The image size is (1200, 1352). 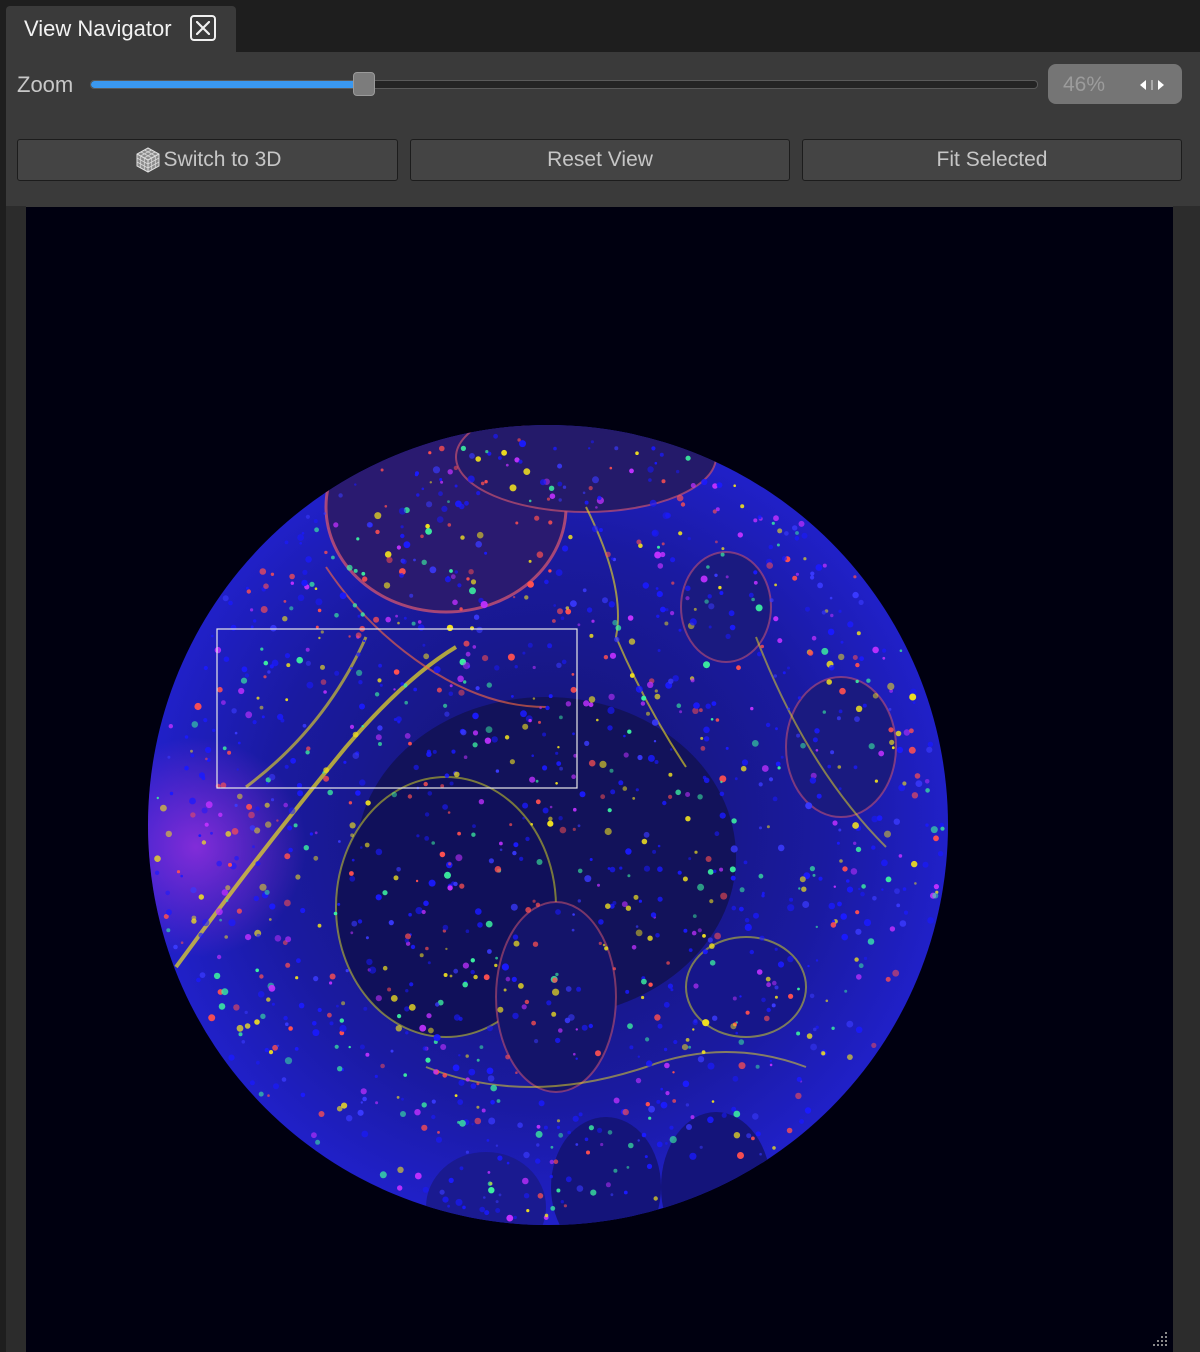 I want to click on zoom-slider, so click(x=564, y=84).